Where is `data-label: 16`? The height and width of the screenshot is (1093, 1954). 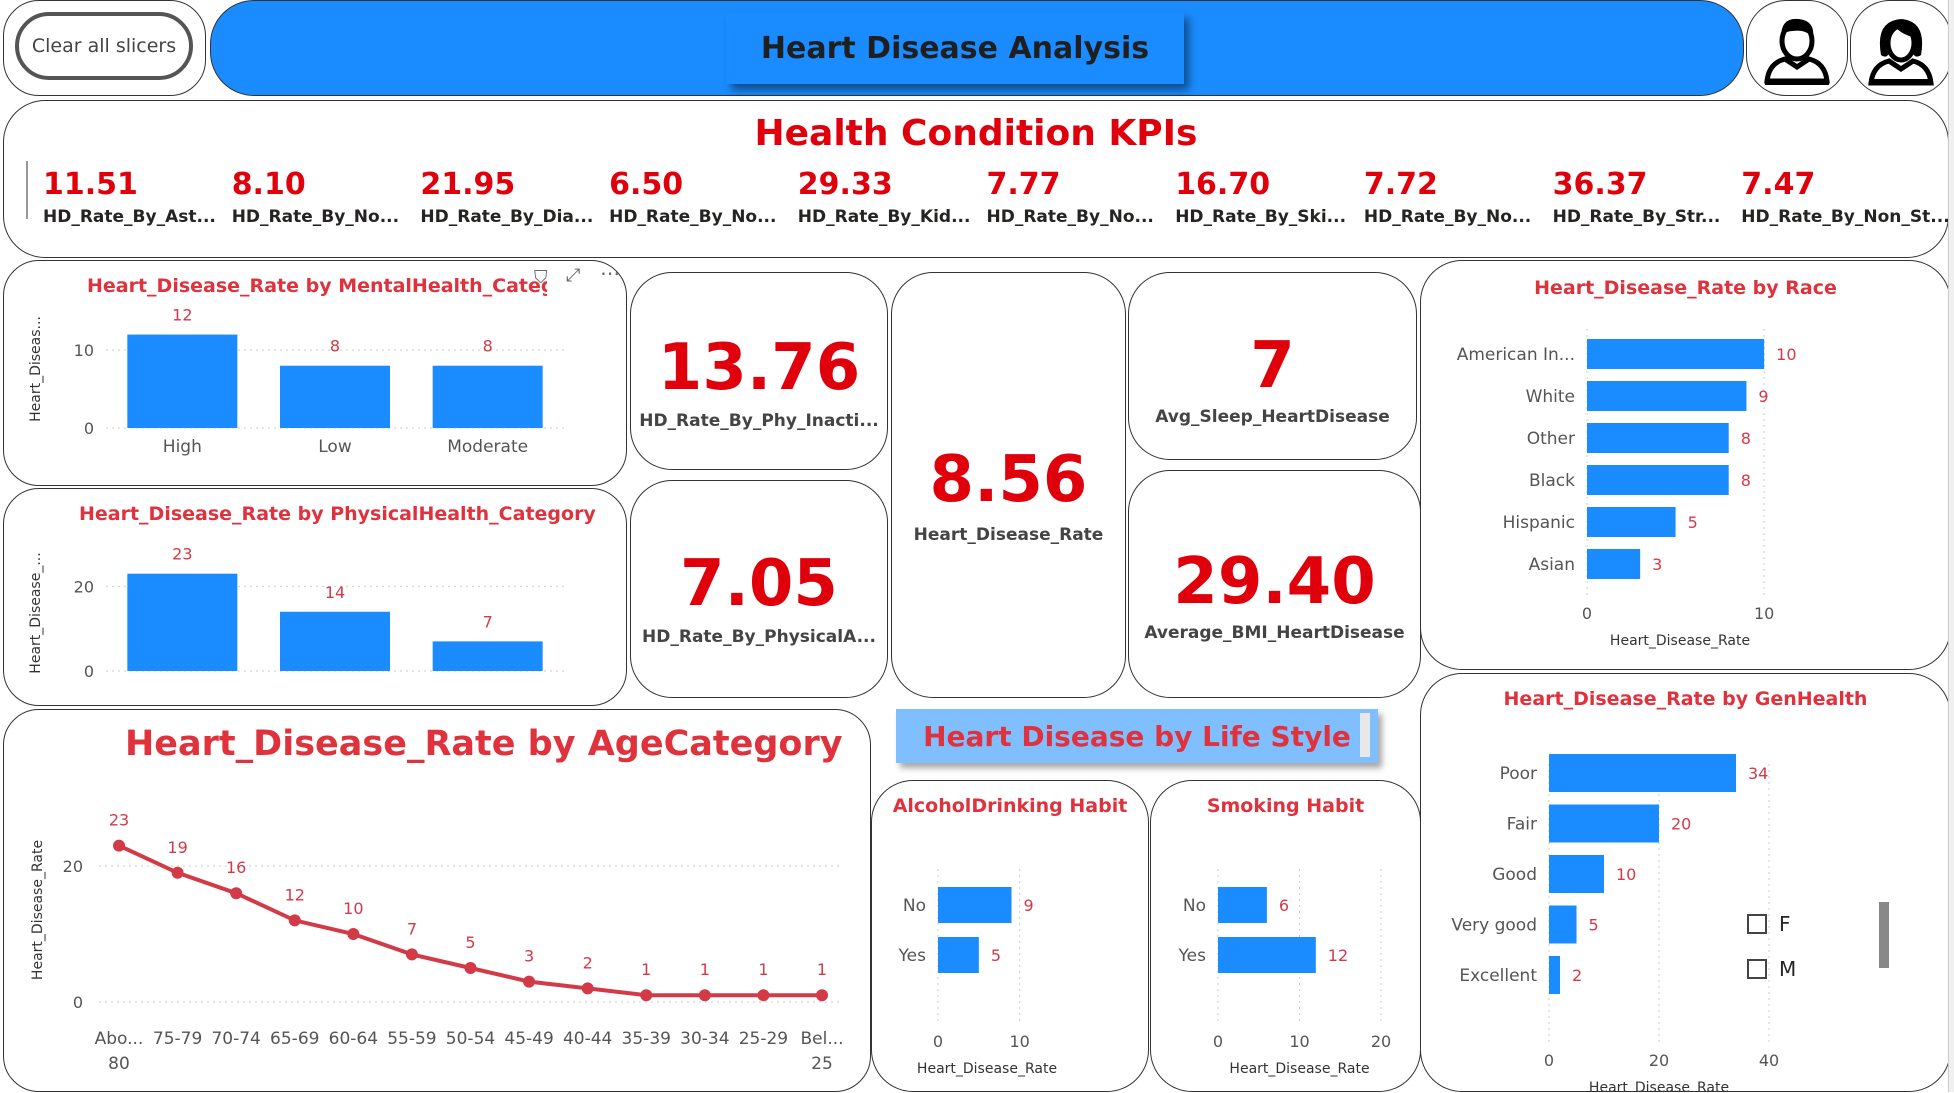 data-label: 16 is located at coordinates (236, 867).